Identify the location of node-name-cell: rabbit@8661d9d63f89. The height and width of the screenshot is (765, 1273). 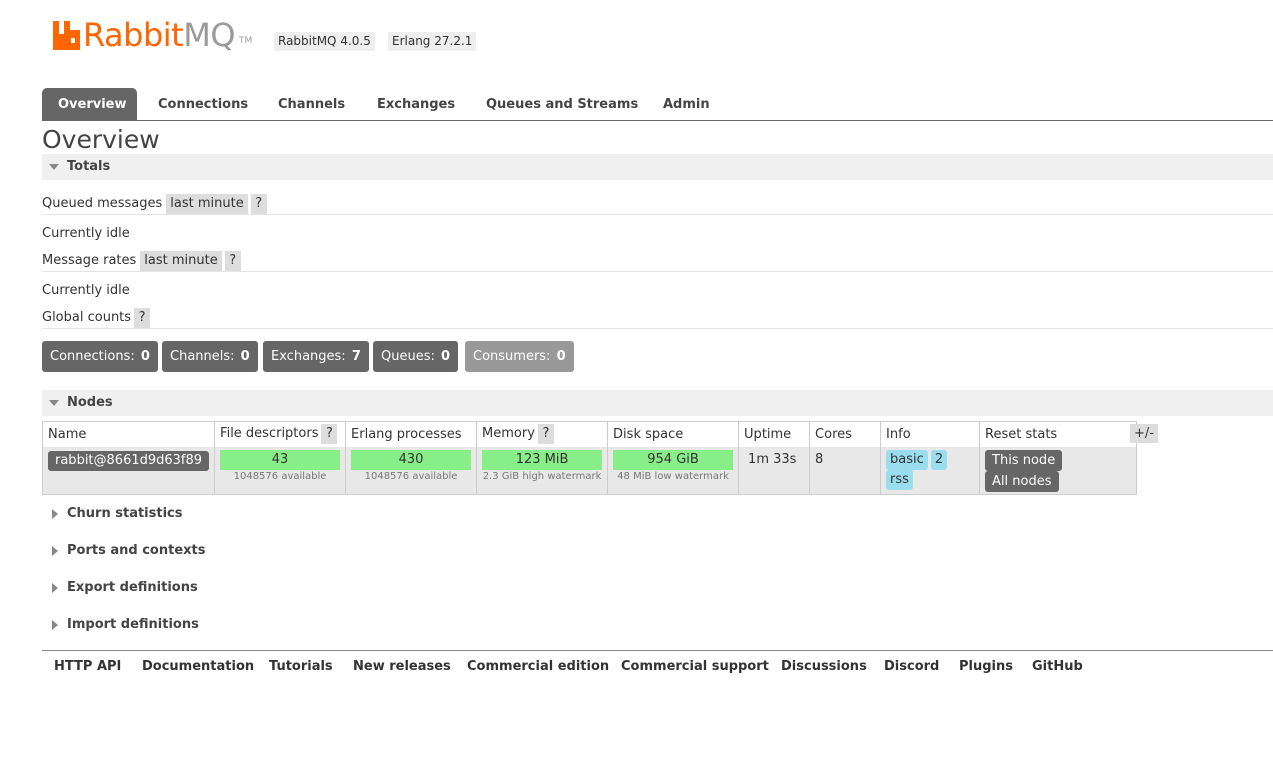
(128, 470).